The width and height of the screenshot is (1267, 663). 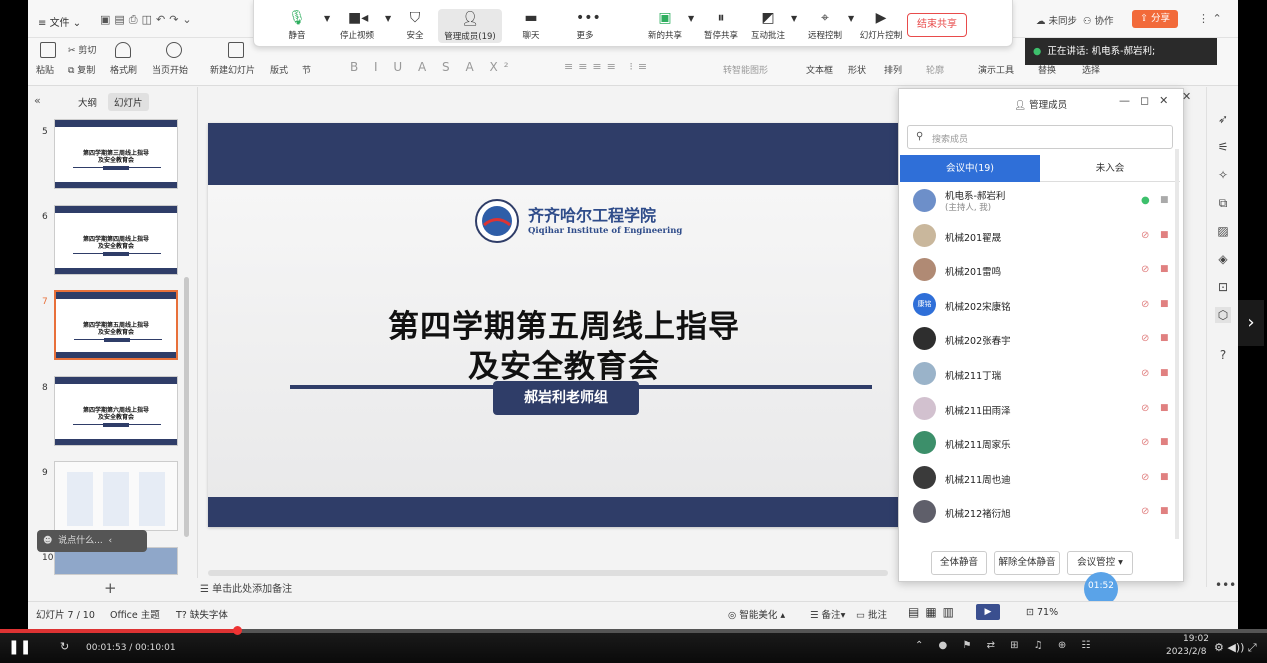 What do you see at coordinates (1042, 612) in the screenshot?
I see `zoom-control: ⊡ 71%` at bounding box center [1042, 612].